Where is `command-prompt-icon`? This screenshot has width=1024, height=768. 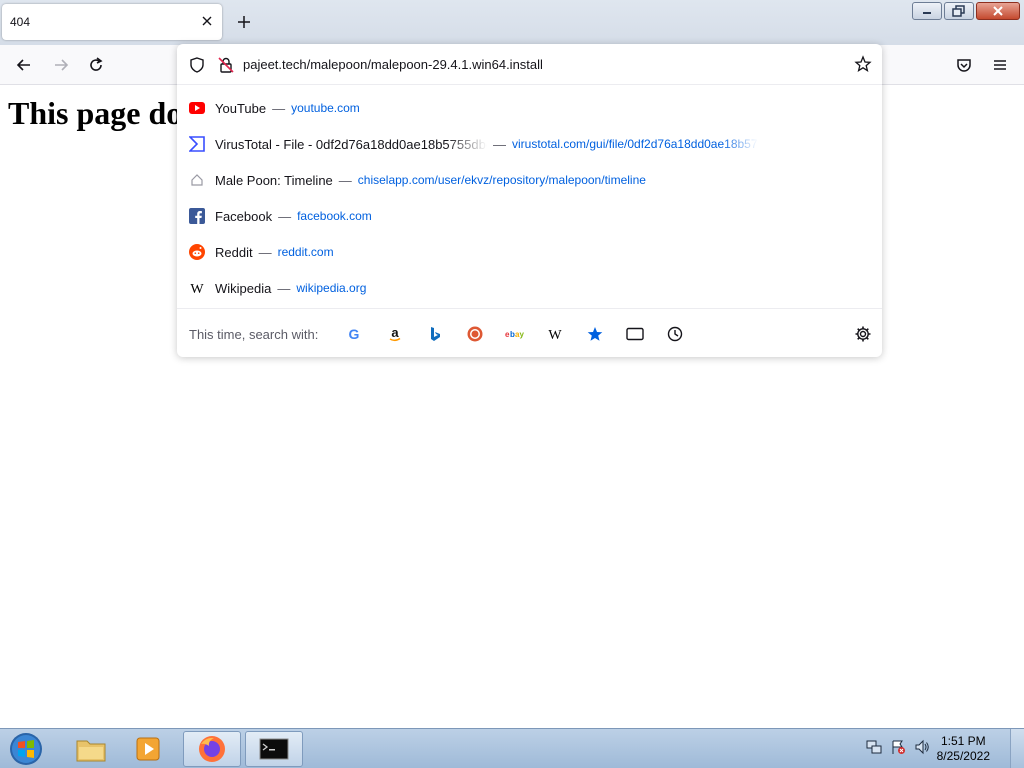
command-prompt-icon is located at coordinates (274, 749).